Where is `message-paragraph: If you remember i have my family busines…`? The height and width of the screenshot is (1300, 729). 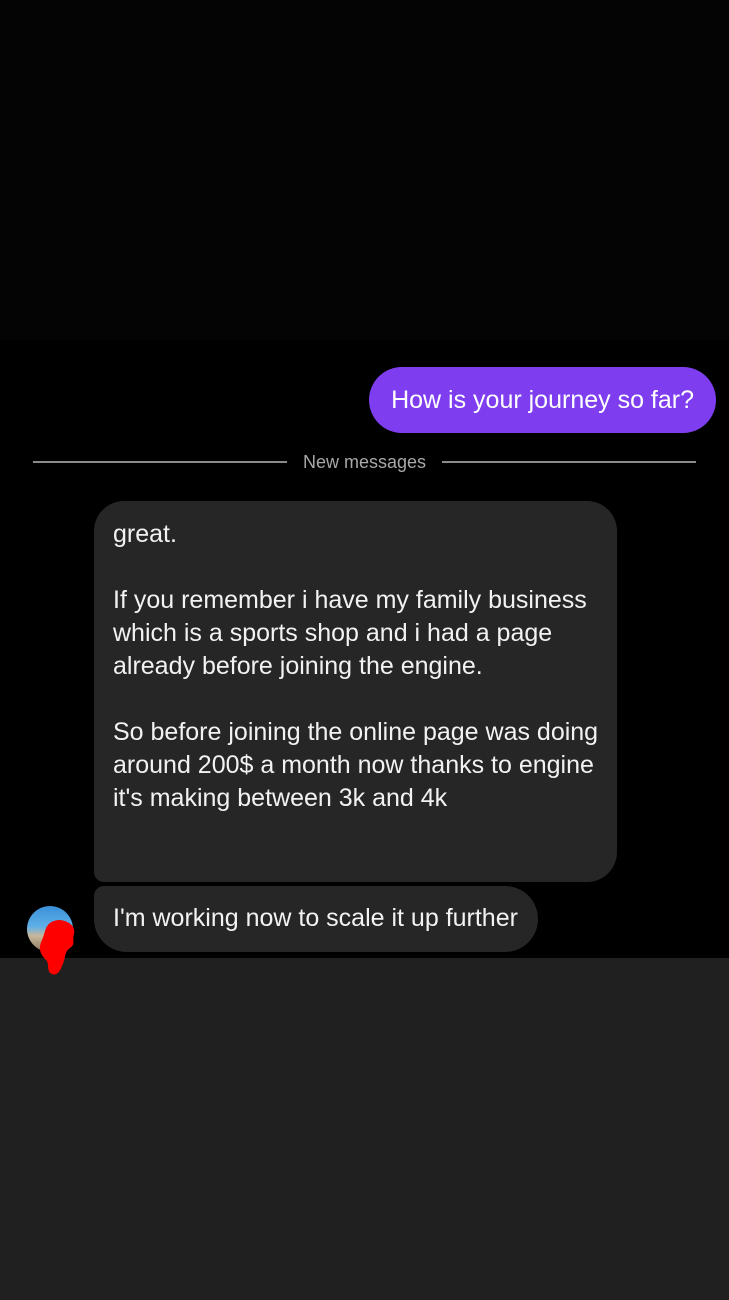 message-paragraph: If you remember i have my family busines… is located at coordinates (350, 633).